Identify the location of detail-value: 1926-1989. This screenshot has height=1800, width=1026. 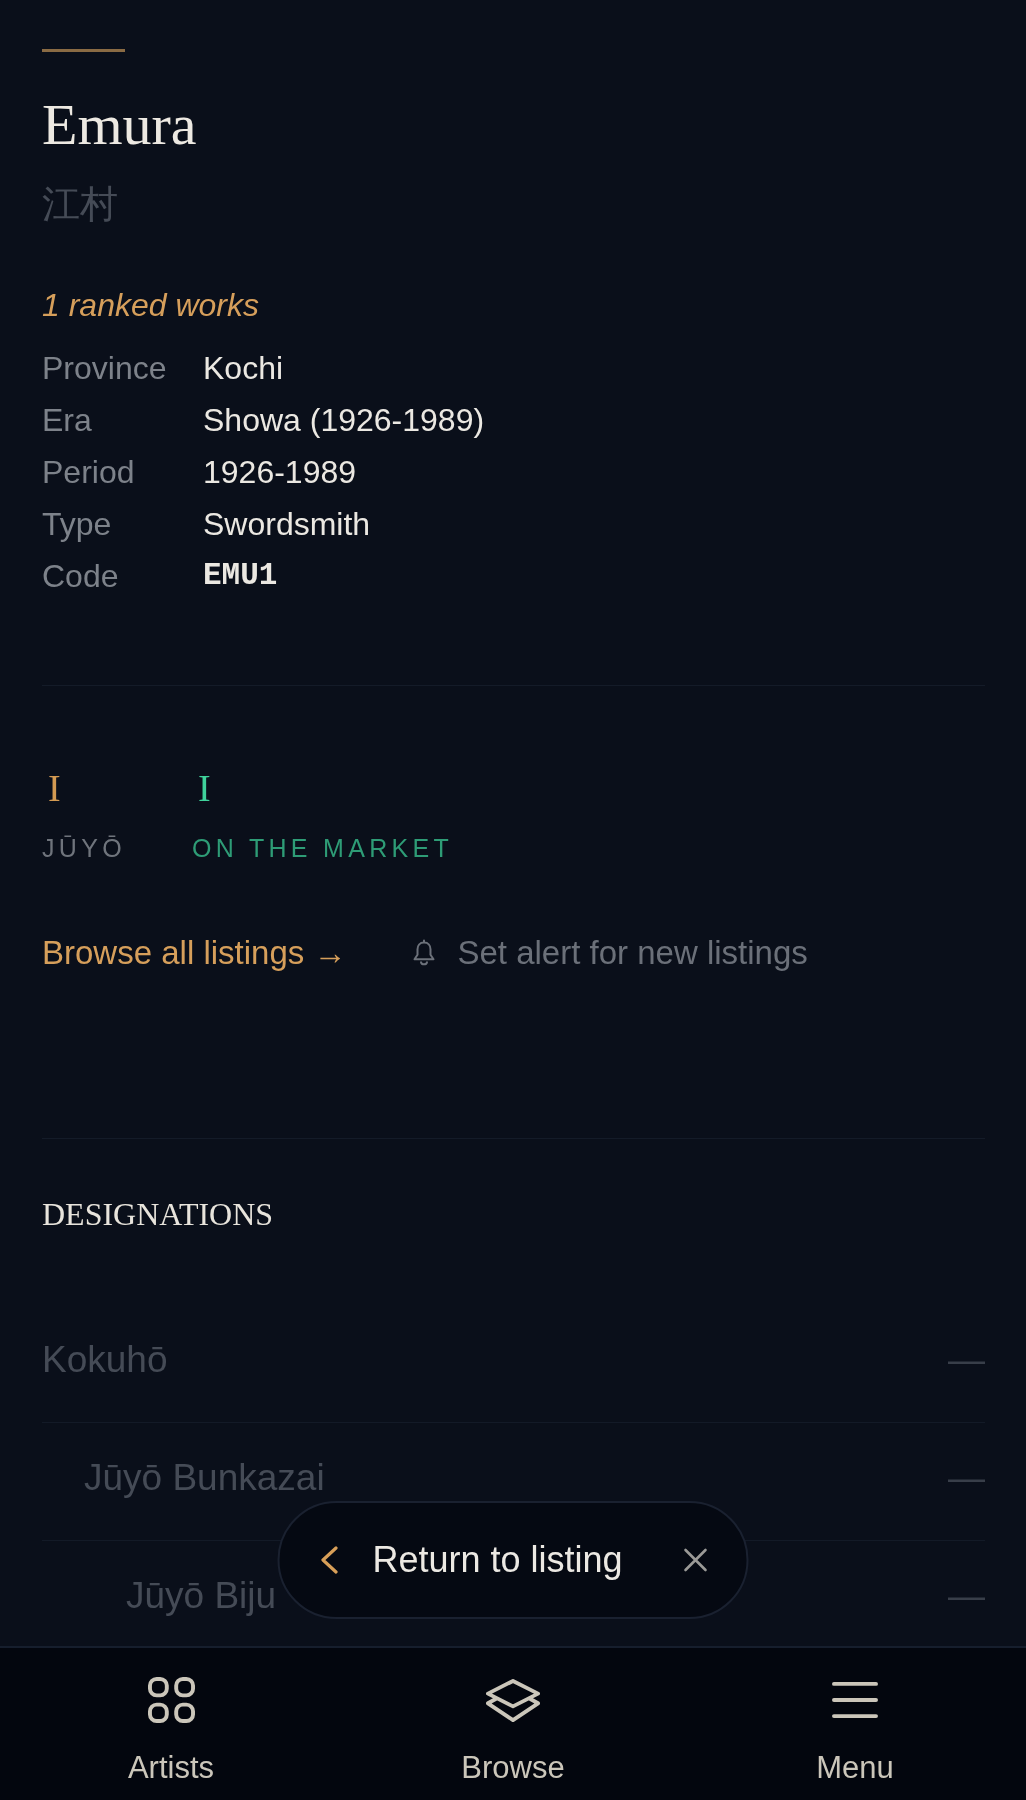
(280, 472).